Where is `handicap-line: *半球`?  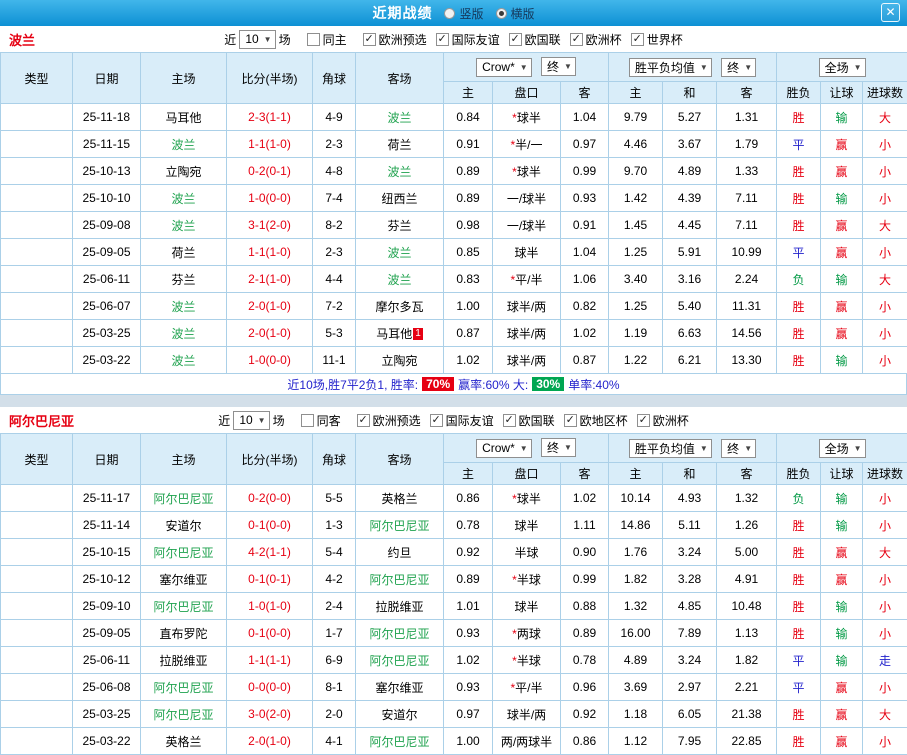
handicap-line: *半球 is located at coordinates (527, 660).